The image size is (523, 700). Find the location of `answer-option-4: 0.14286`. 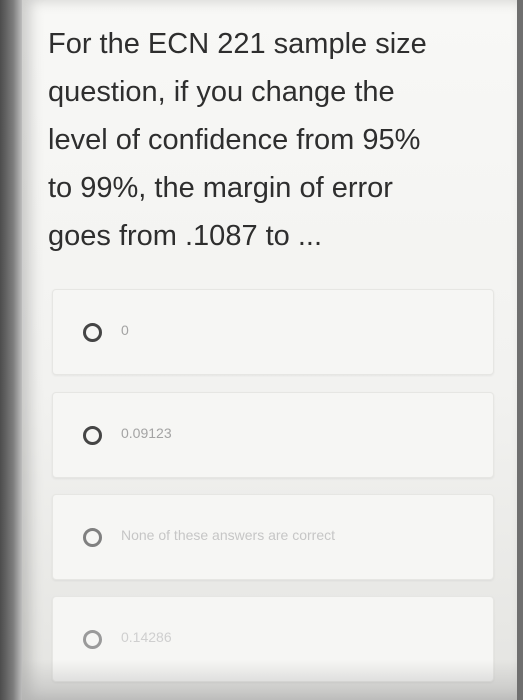

answer-option-4: 0.14286 is located at coordinates (273, 639).